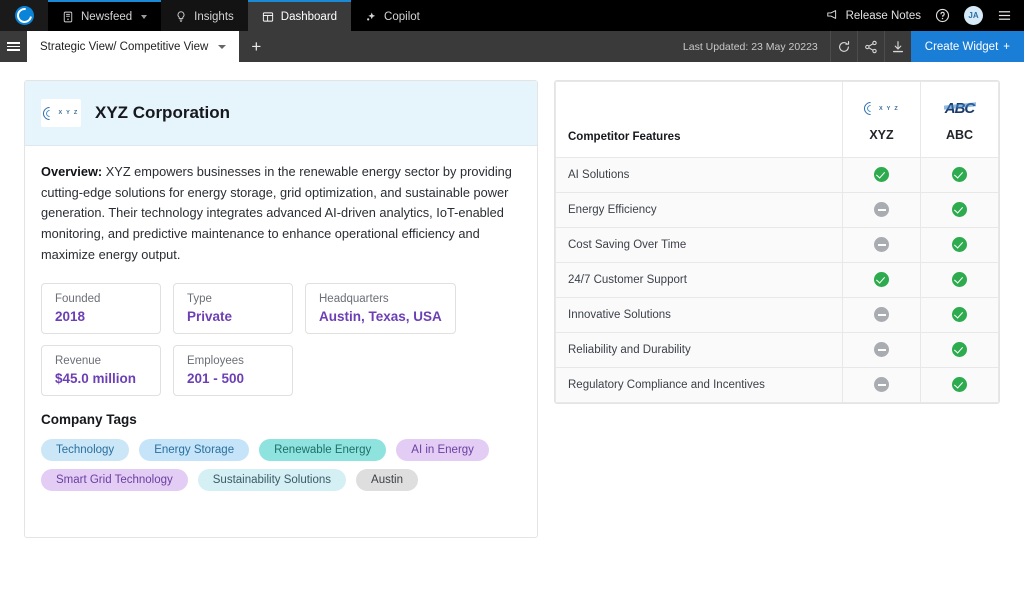 The image size is (1024, 593). What do you see at coordinates (925, 15) in the screenshot?
I see `top-nav-right-group: Release Notes JA` at bounding box center [925, 15].